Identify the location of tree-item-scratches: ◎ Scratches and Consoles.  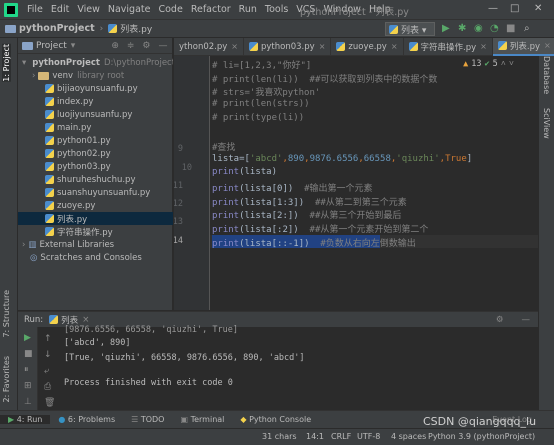
(95, 257).